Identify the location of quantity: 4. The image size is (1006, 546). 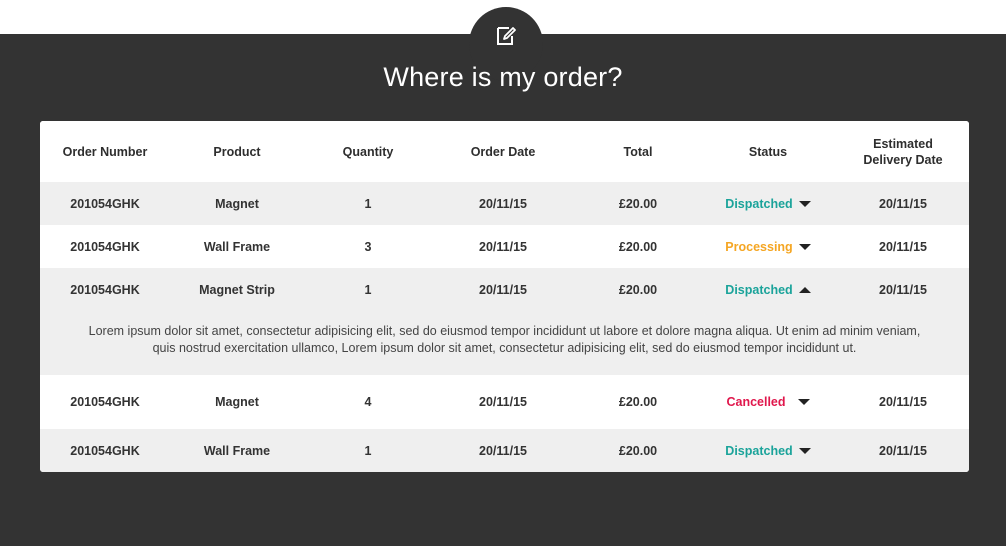
(368, 402).